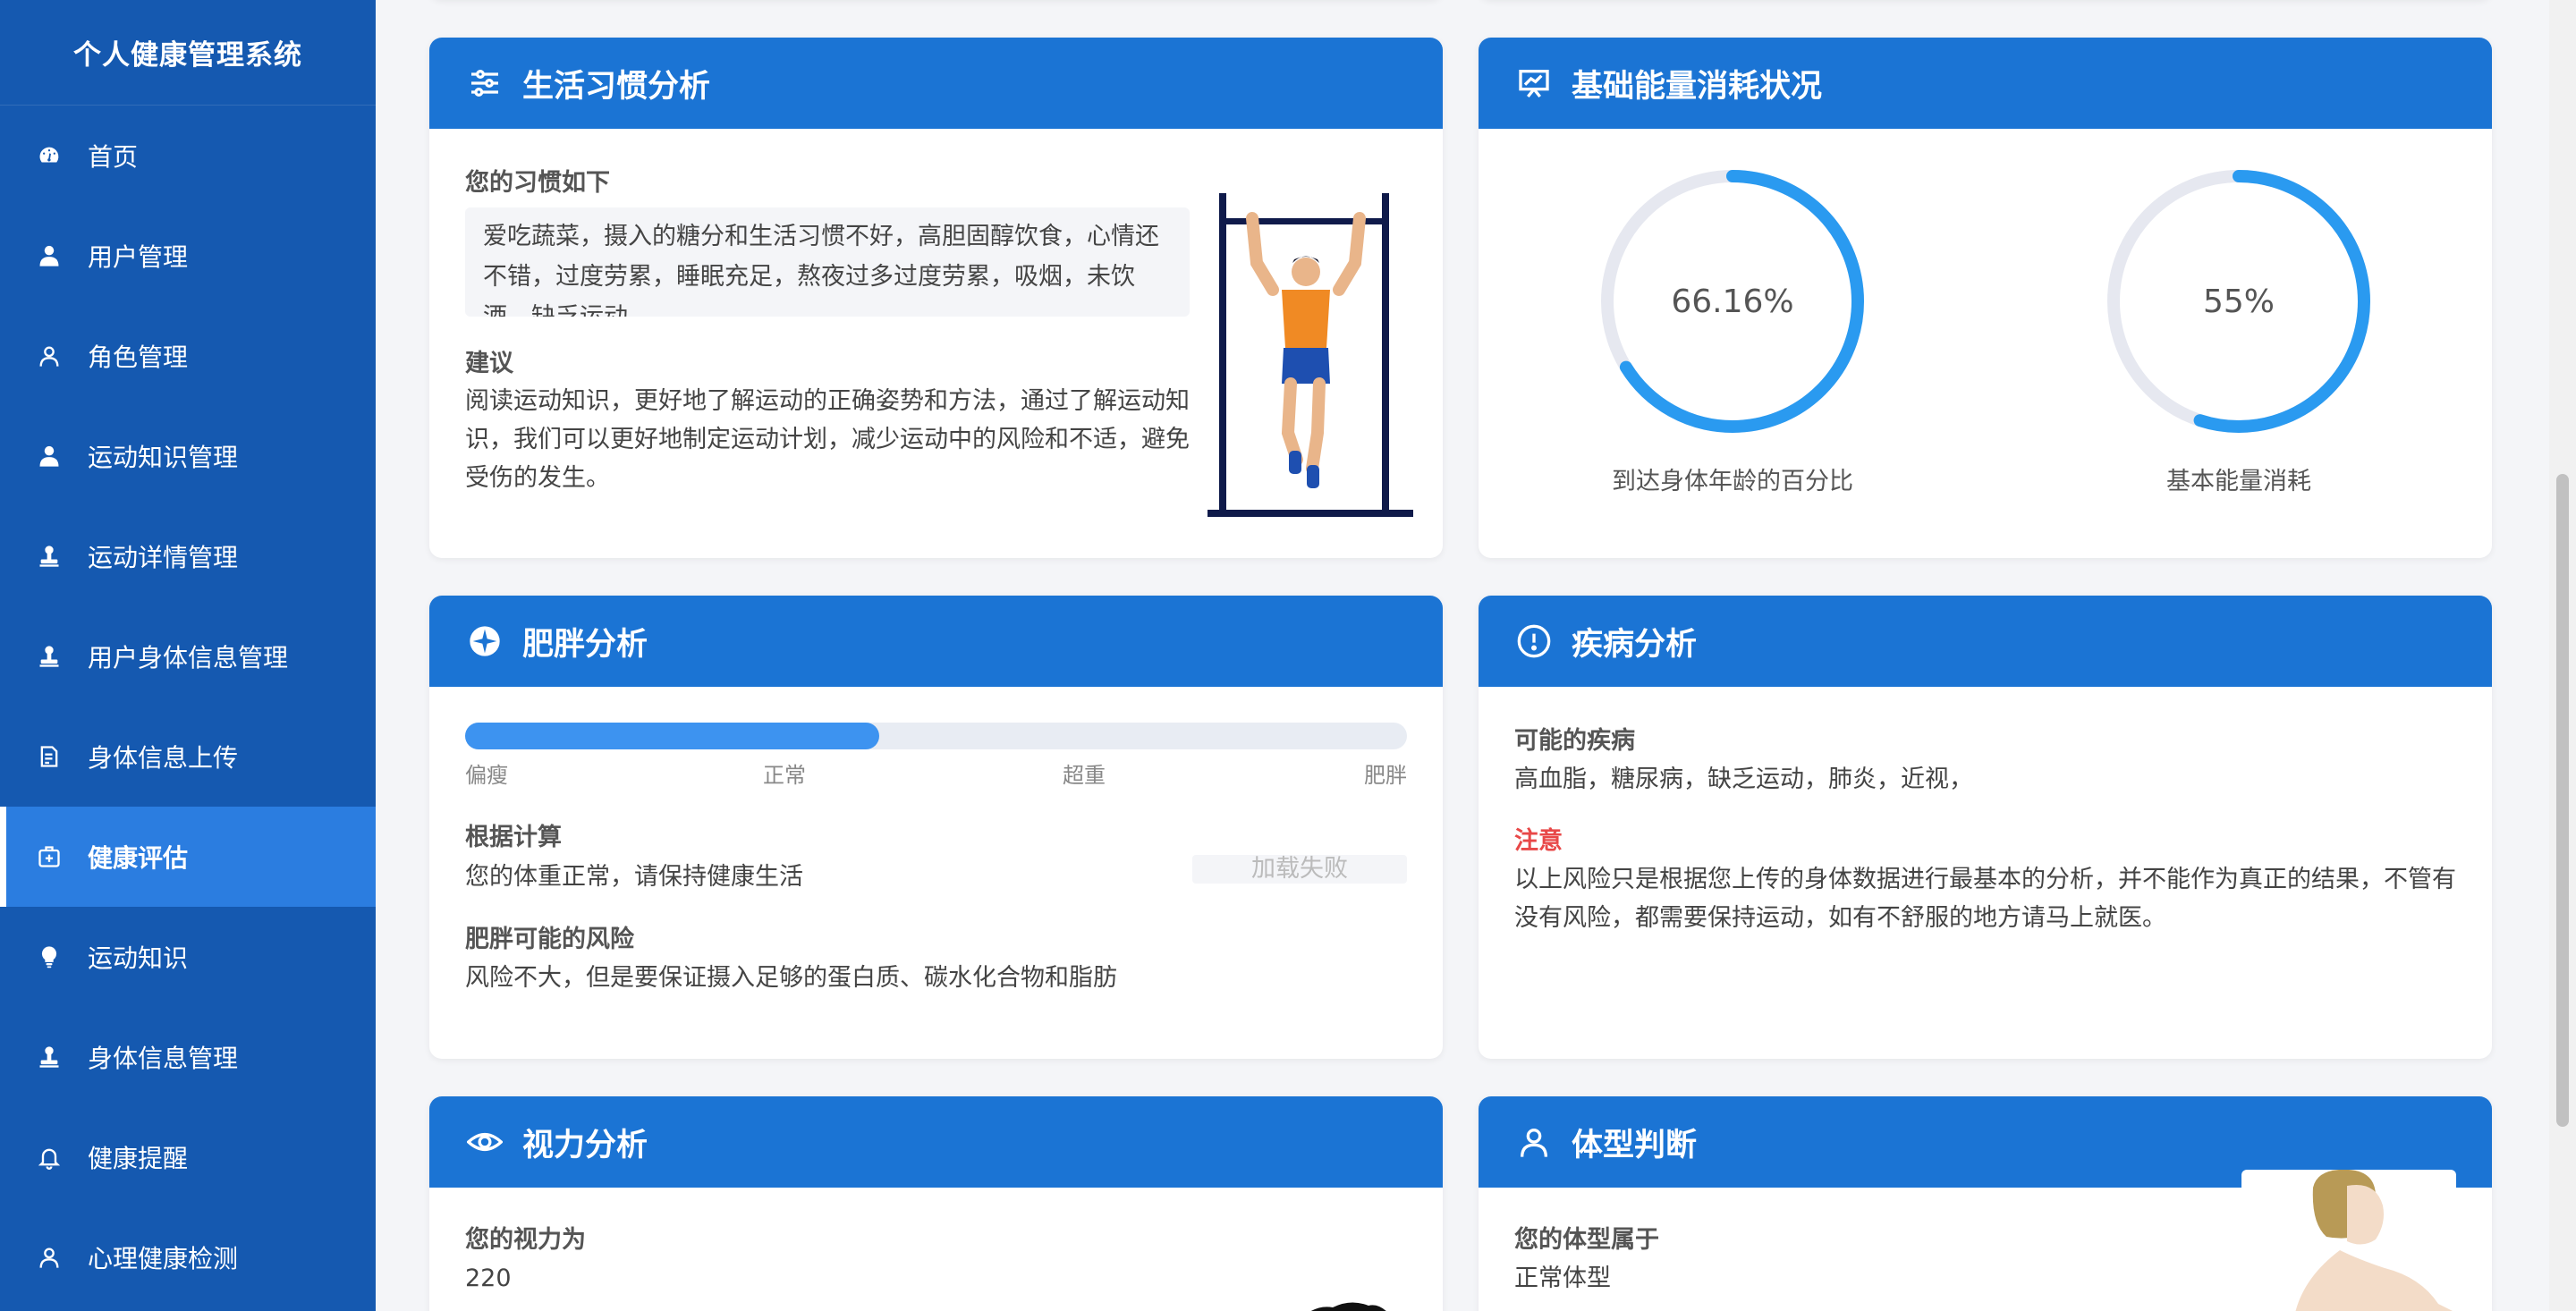  What do you see at coordinates (1299, 869) in the screenshot?
I see `image-load-failed: 加载失败` at bounding box center [1299, 869].